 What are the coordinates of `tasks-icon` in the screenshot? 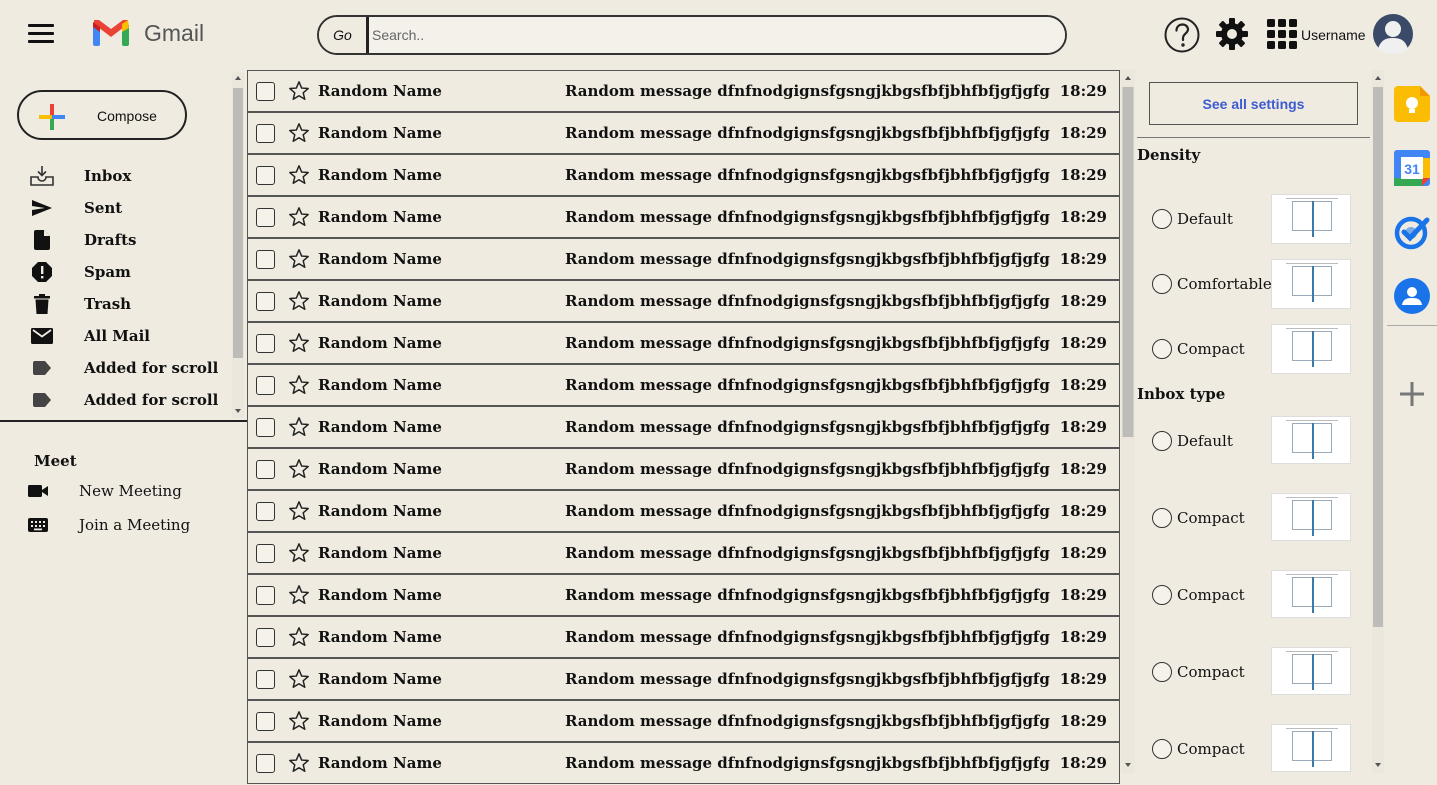 It's located at (1412, 232).